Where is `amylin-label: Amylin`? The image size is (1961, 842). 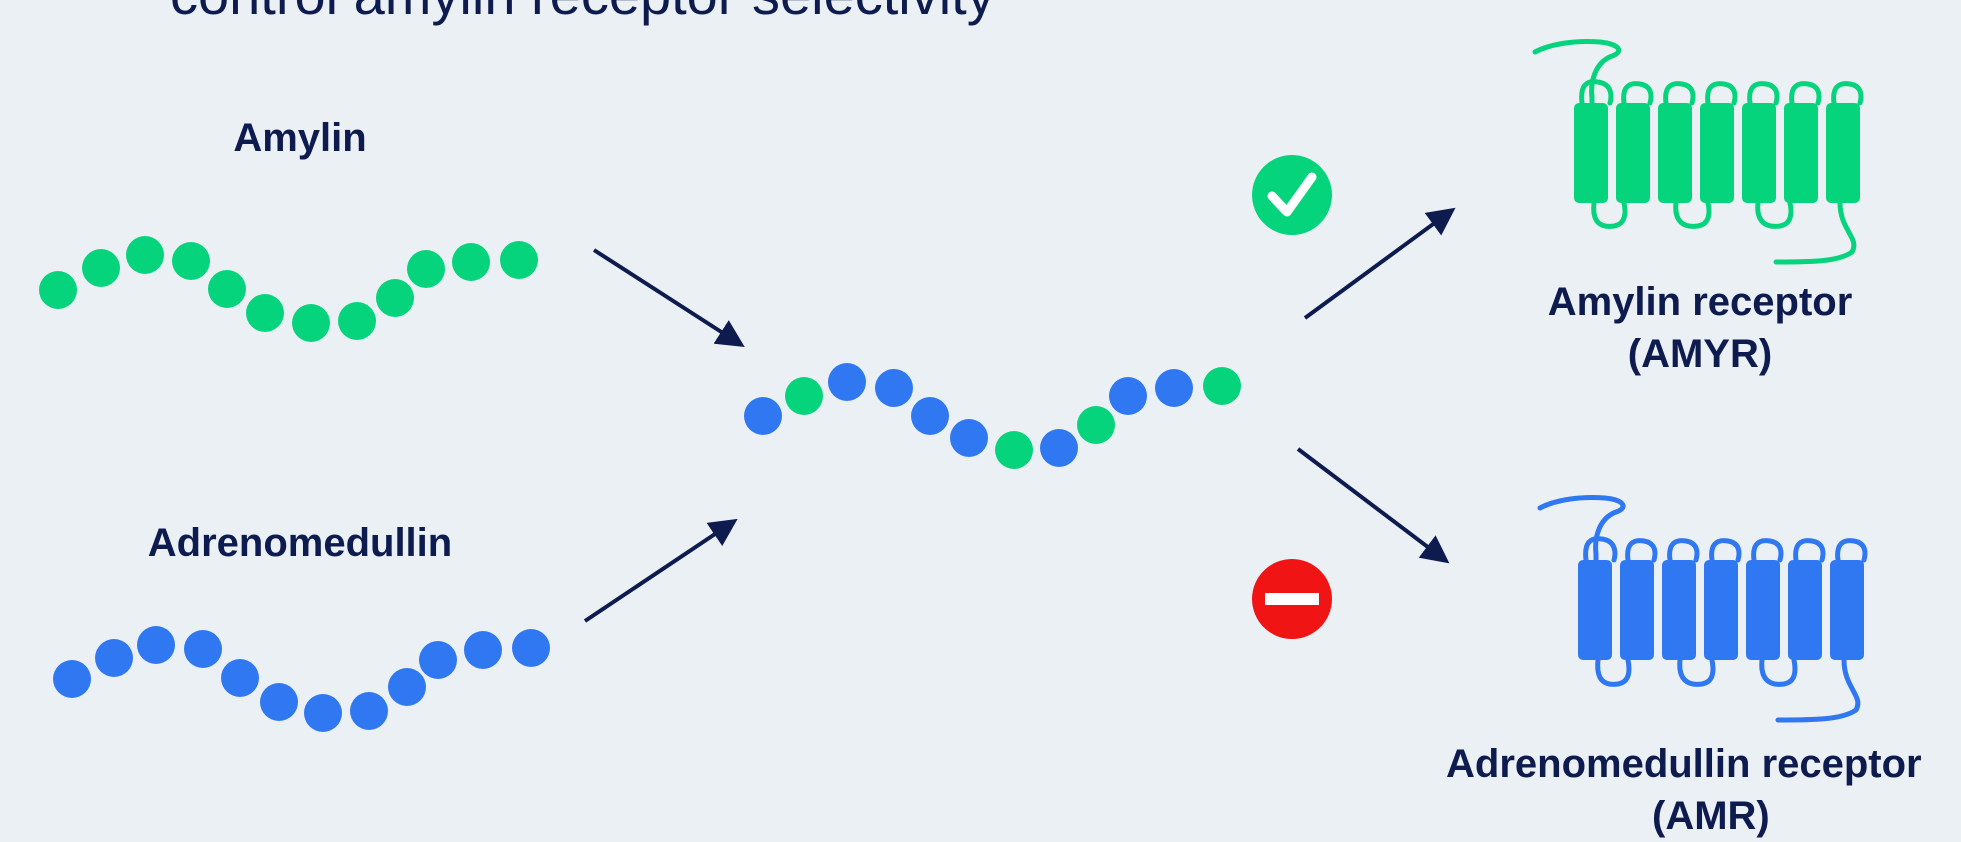 amylin-label: Amylin is located at coordinates (300, 138).